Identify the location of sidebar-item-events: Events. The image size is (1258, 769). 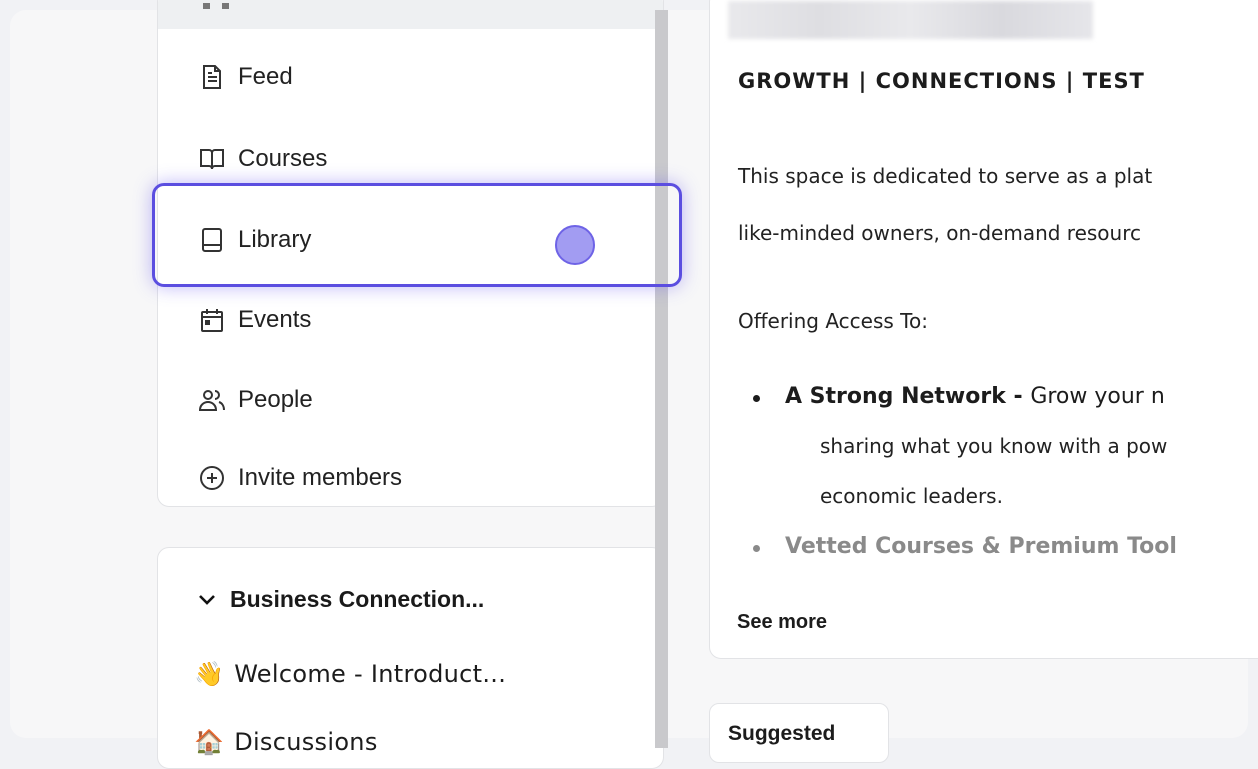
(254, 320).